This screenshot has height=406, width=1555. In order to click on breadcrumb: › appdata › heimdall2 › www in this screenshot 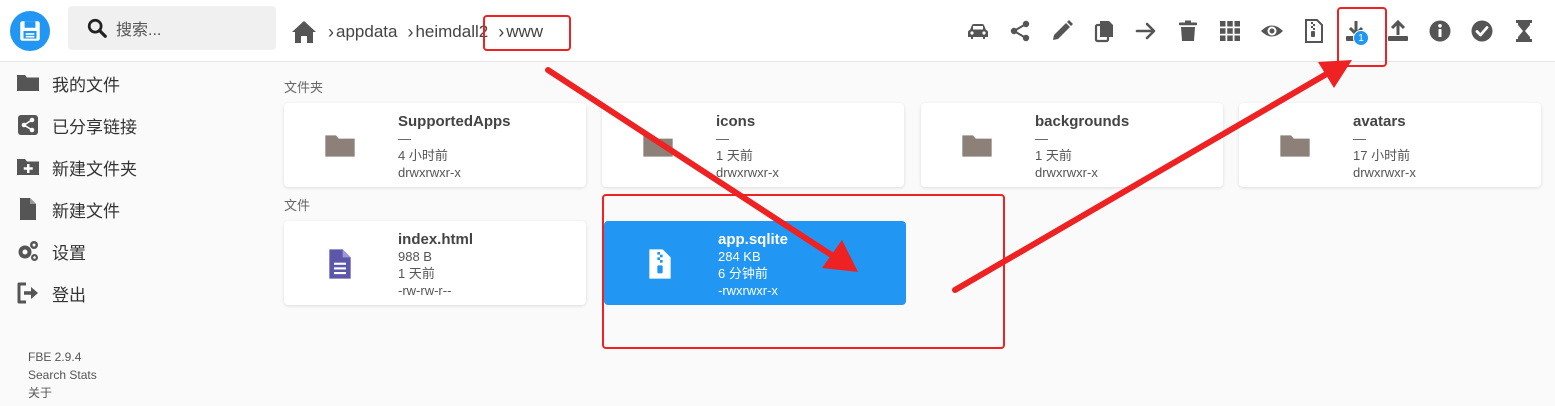, I will do `click(416, 32)`.